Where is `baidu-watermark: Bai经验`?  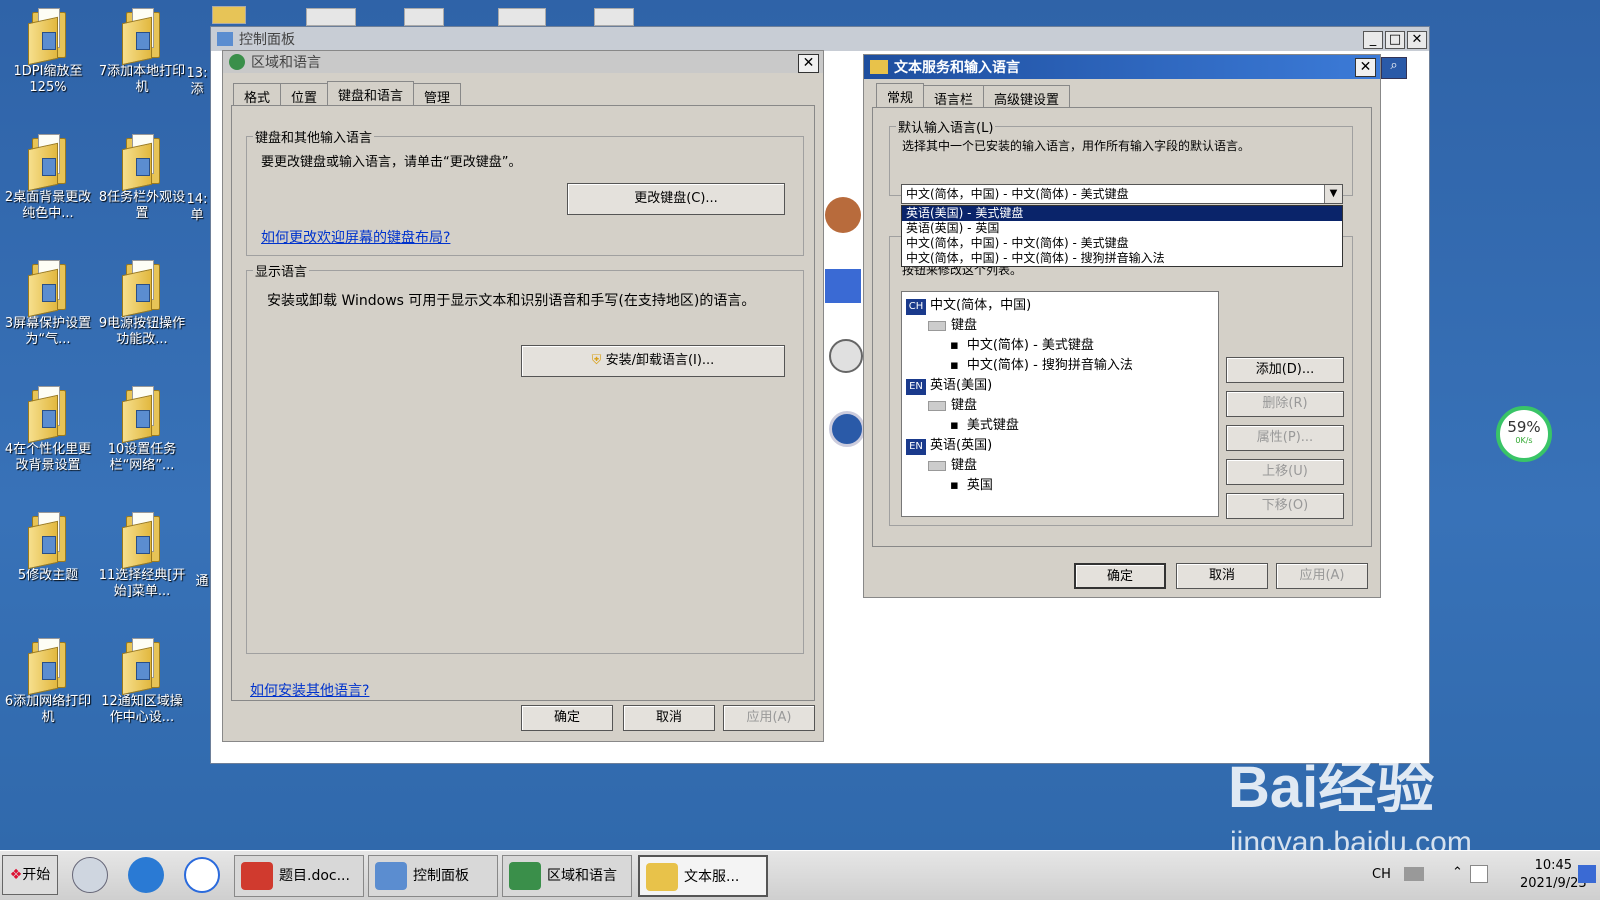
baidu-watermark: Bai经验 is located at coordinates (1331, 787).